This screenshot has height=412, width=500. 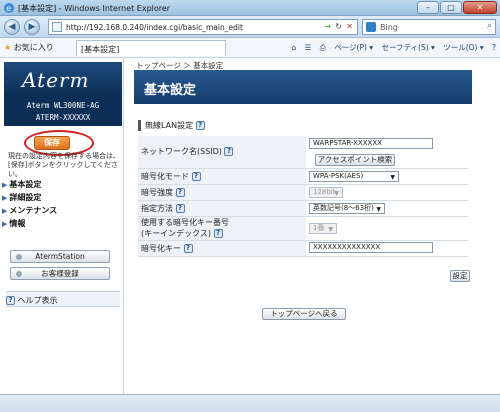 What do you see at coordinates (63, 299) in the screenshot?
I see `help-display-link: ? ヘルプ表示` at bounding box center [63, 299].